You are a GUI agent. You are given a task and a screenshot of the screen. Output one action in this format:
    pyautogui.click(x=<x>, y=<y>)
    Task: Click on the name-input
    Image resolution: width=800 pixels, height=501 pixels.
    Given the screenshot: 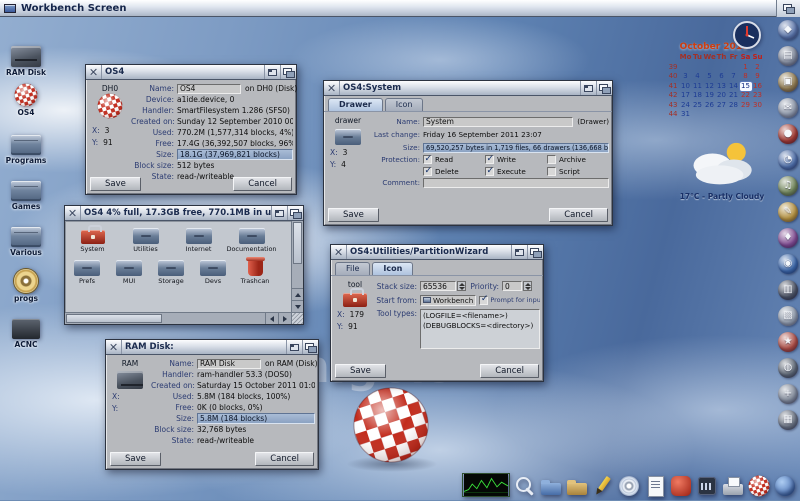 What is the action you would take?
    pyautogui.click(x=209, y=88)
    